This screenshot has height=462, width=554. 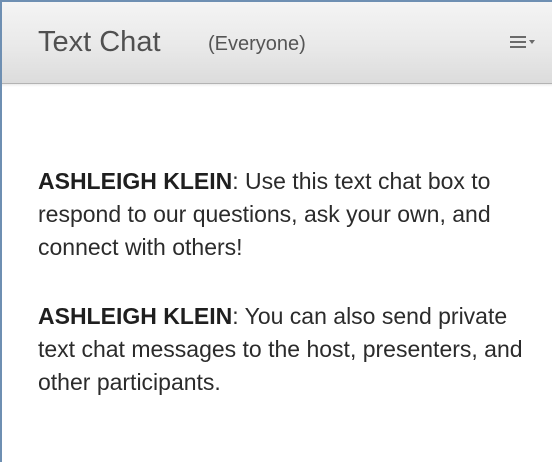 I want to click on hamburger-menu-dropdown-icon, so click(x=522, y=42).